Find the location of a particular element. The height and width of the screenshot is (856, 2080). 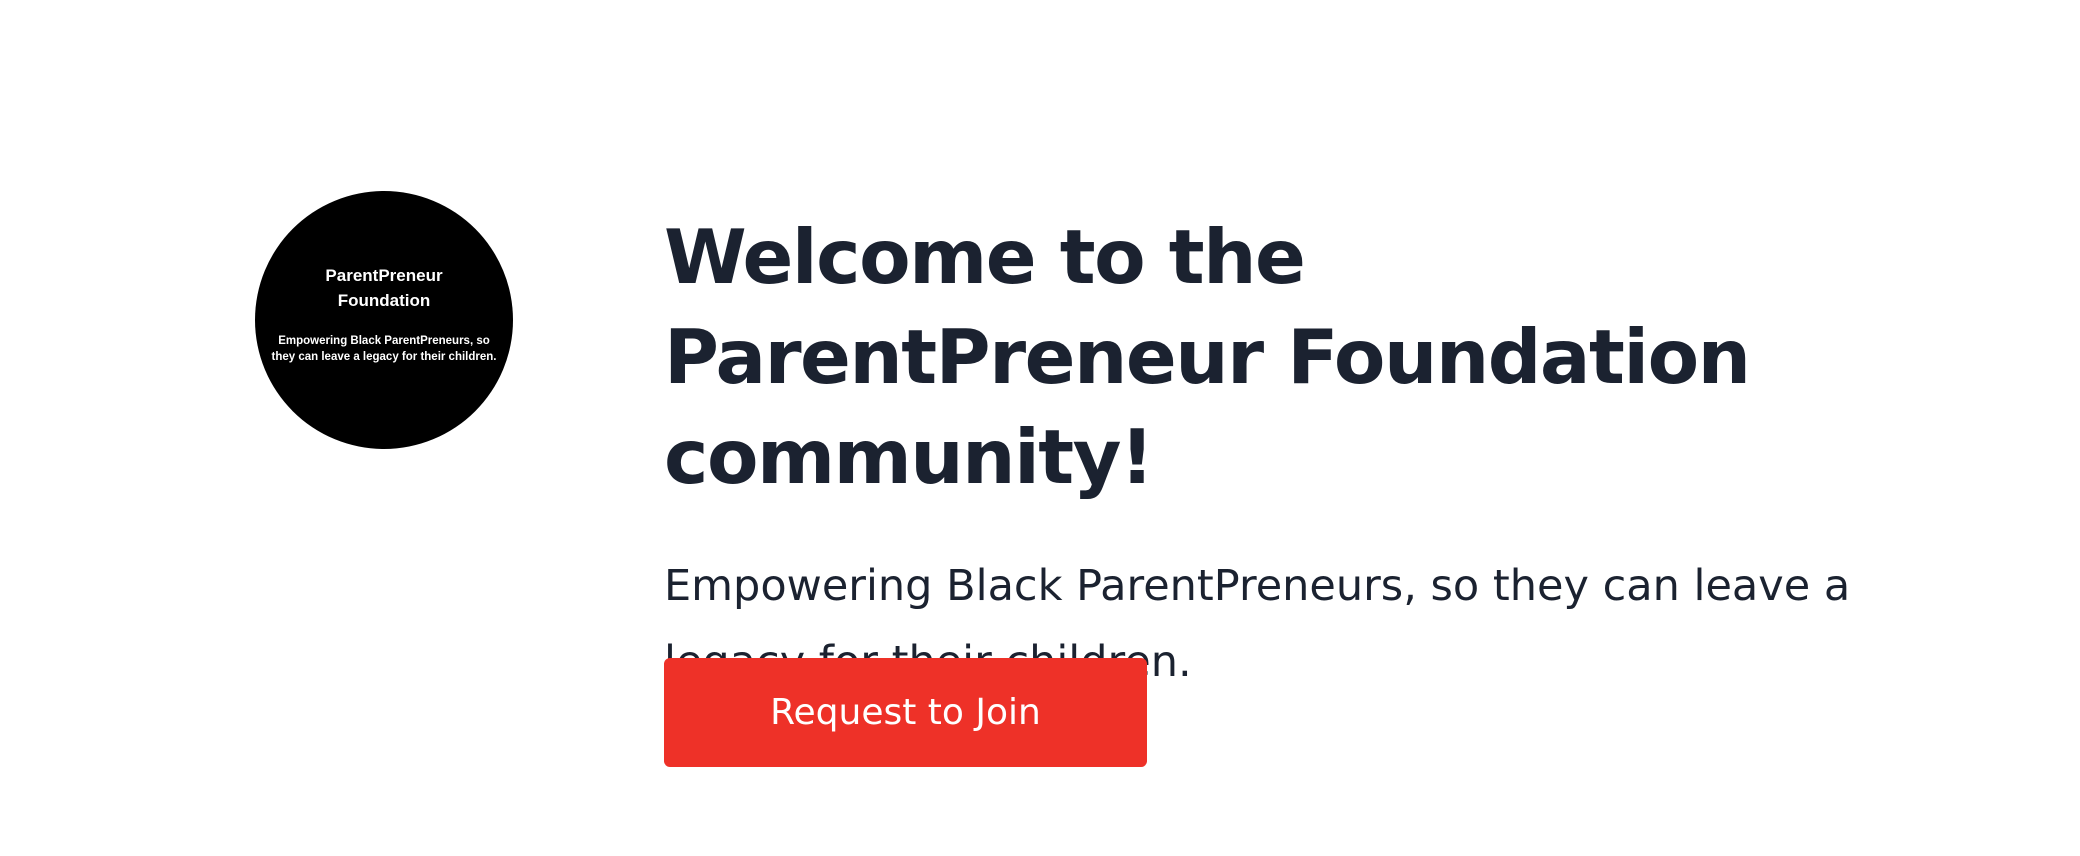

request-to-join-button: Request to Join is located at coordinates (905, 712).